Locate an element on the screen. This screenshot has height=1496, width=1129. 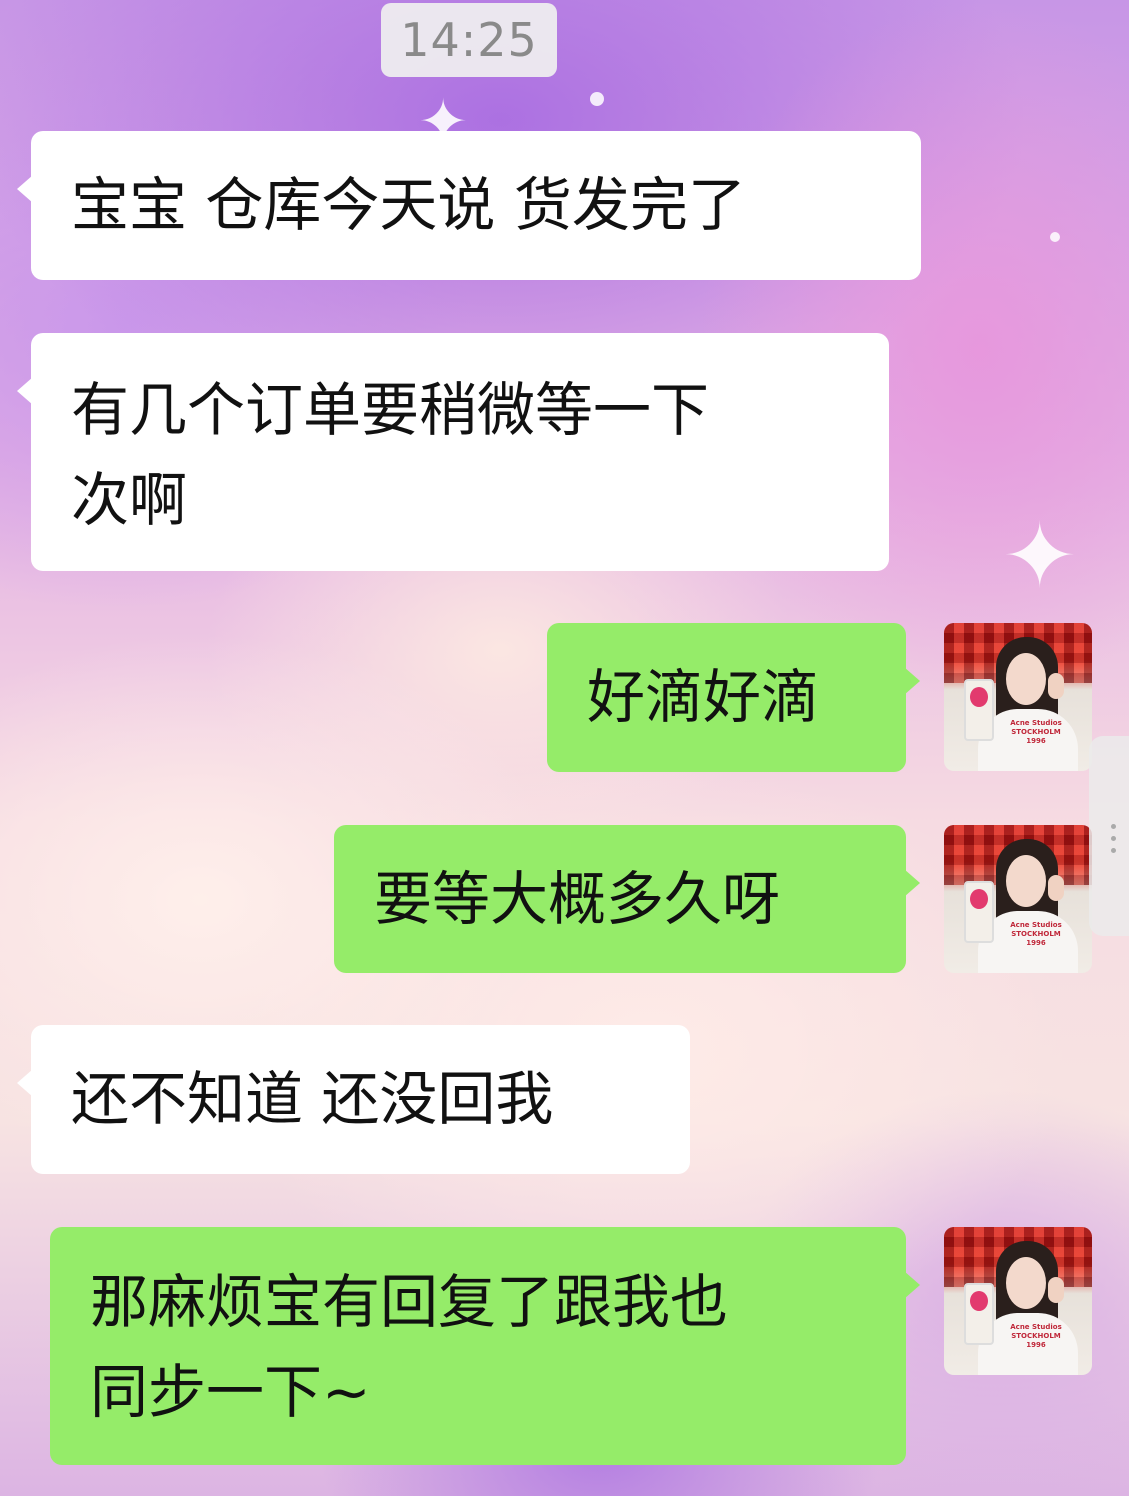
outgoing-message-bubble: 那麻烦宝有回复了跟我也 同步一下~ is located at coordinates (485, 1346).